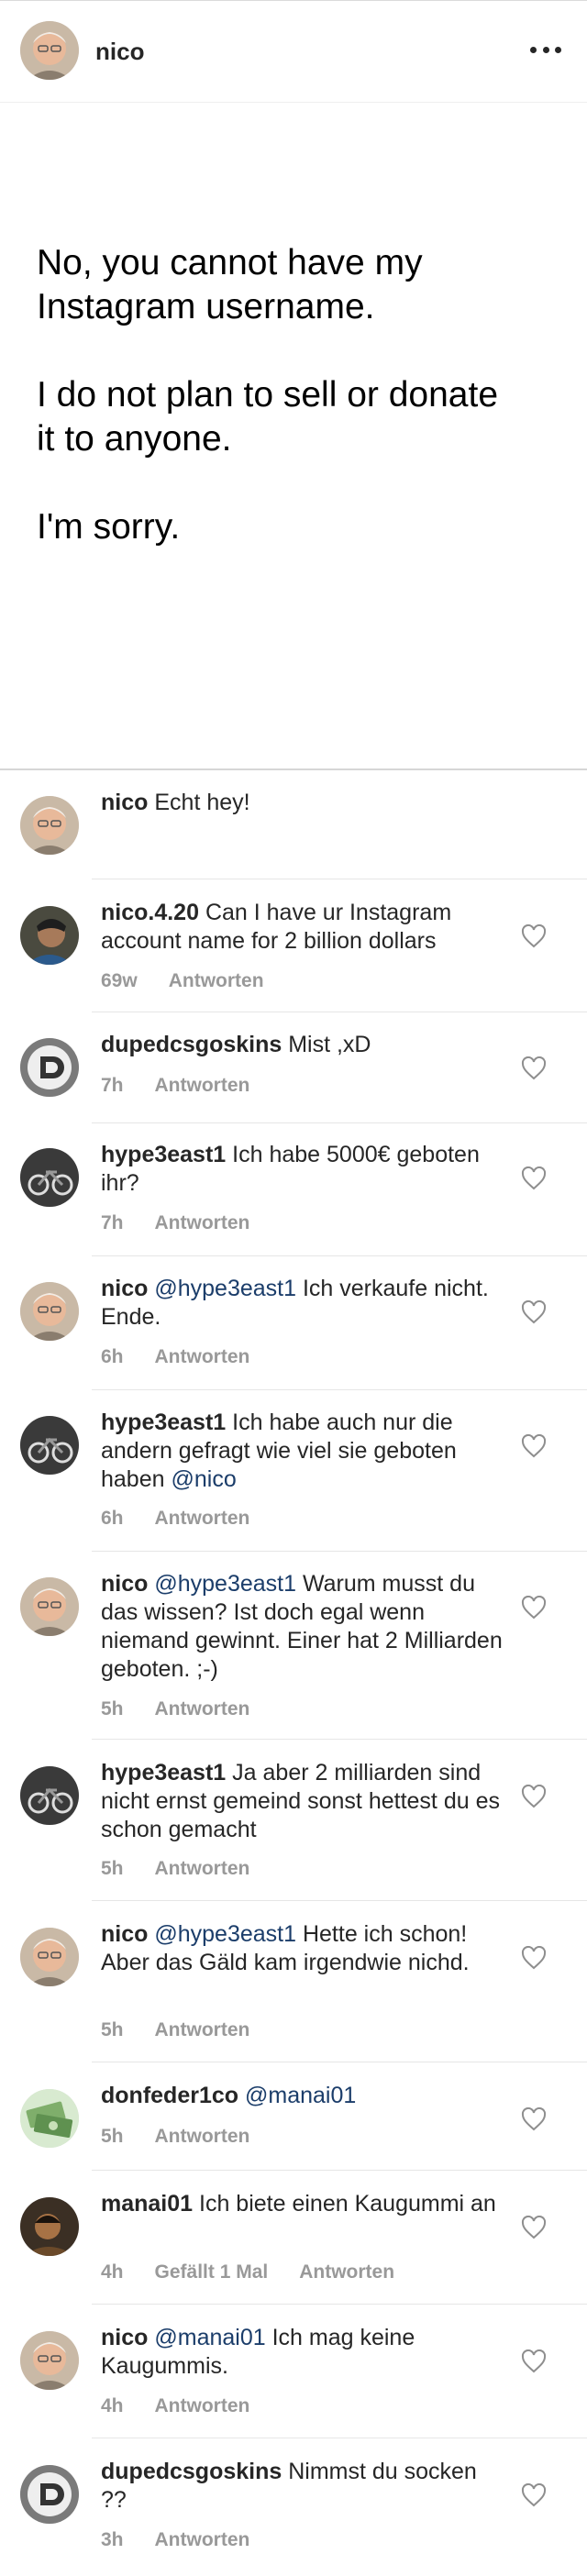 This screenshot has width=587, height=2576. What do you see at coordinates (119, 52) in the screenshot?
I see `header-username: nico` at bounding box center [119, 52].